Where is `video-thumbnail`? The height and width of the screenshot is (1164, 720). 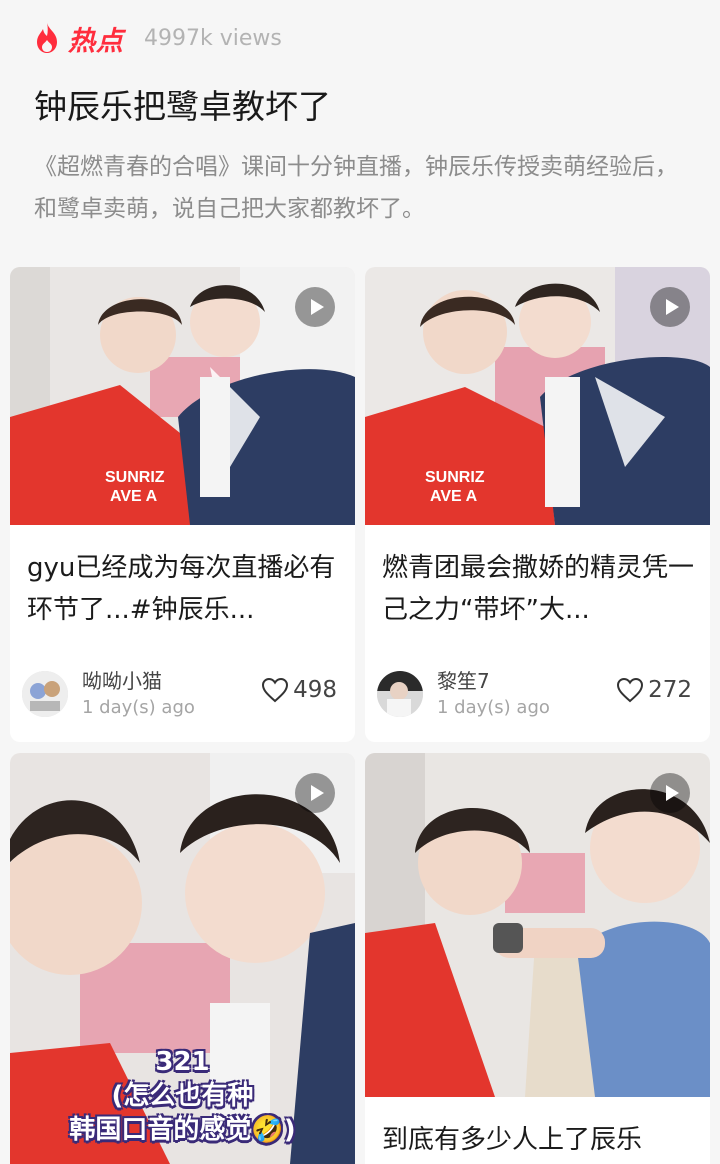 video-thumbnail is located at coordinates (537, 925).